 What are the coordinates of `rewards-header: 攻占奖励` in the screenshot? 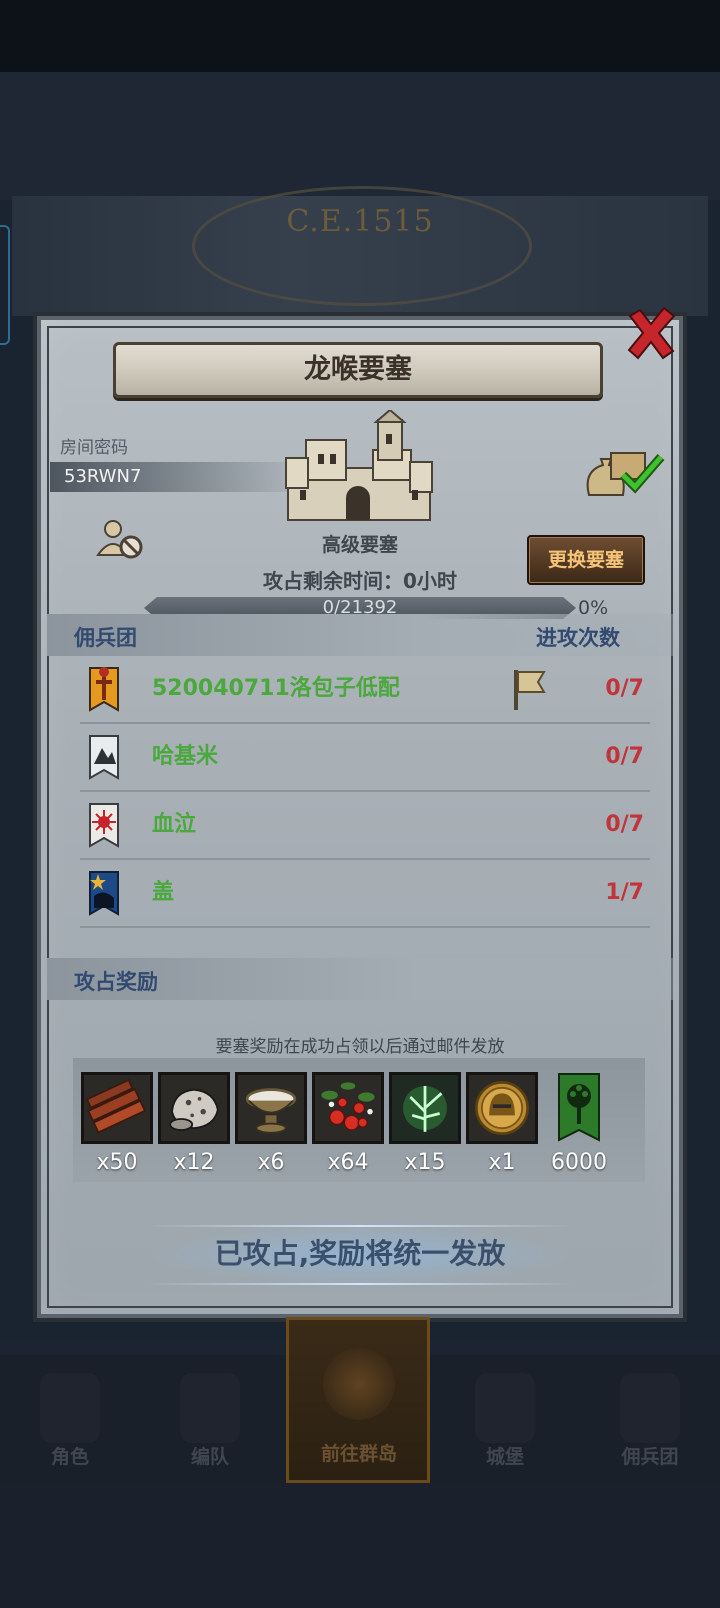 It's located at (116, 982).